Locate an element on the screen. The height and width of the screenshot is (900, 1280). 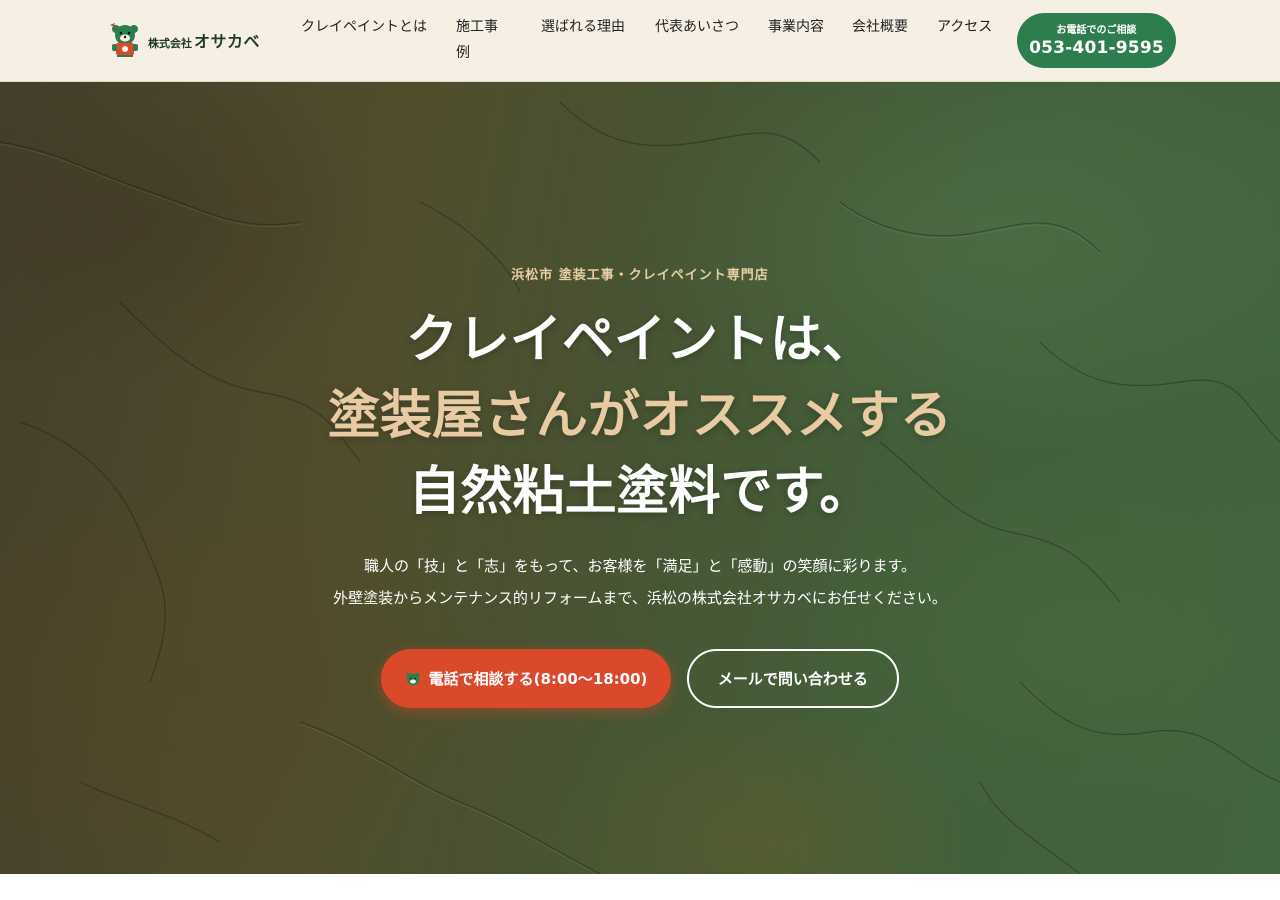
company-logo: 株式会社 オサカベ is located at coordinates (184, 40).